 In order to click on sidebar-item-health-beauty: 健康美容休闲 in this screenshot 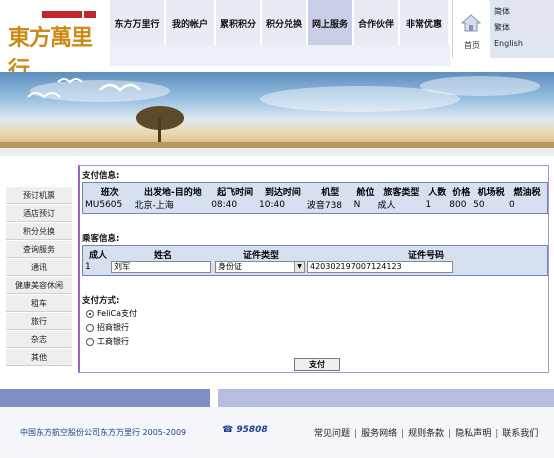, I will do `click(39, 285)`.